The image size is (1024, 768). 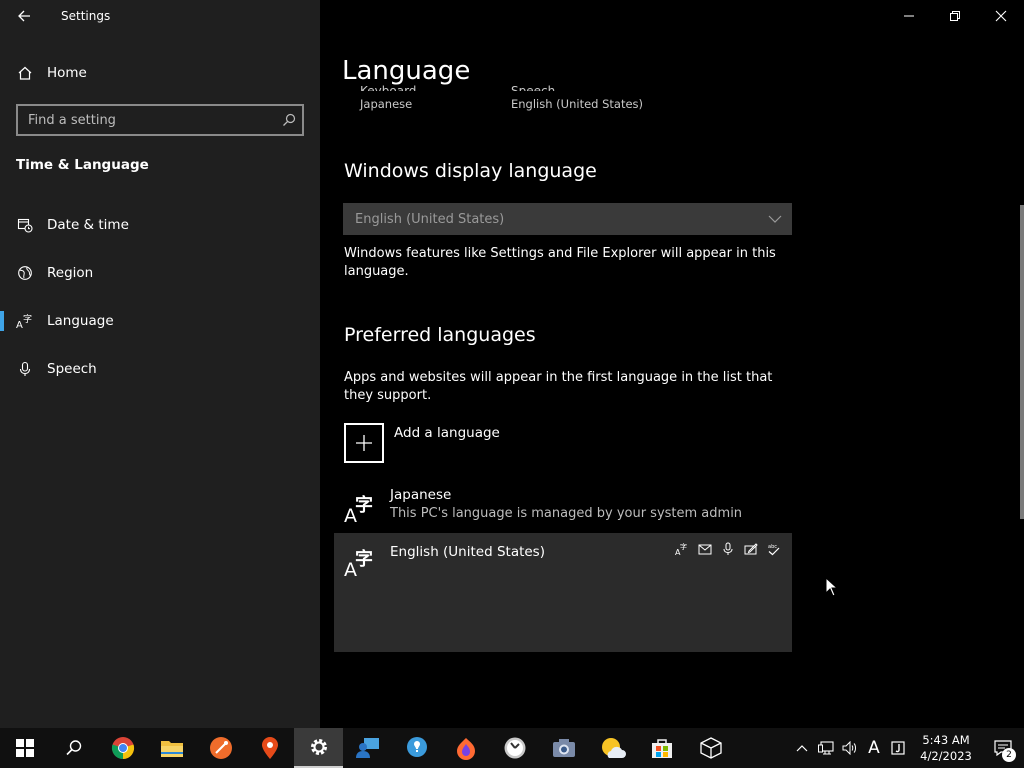 I want to click on taskbar: A 5:43 AM 4/2/2023 2, so click(x=512, y=748).